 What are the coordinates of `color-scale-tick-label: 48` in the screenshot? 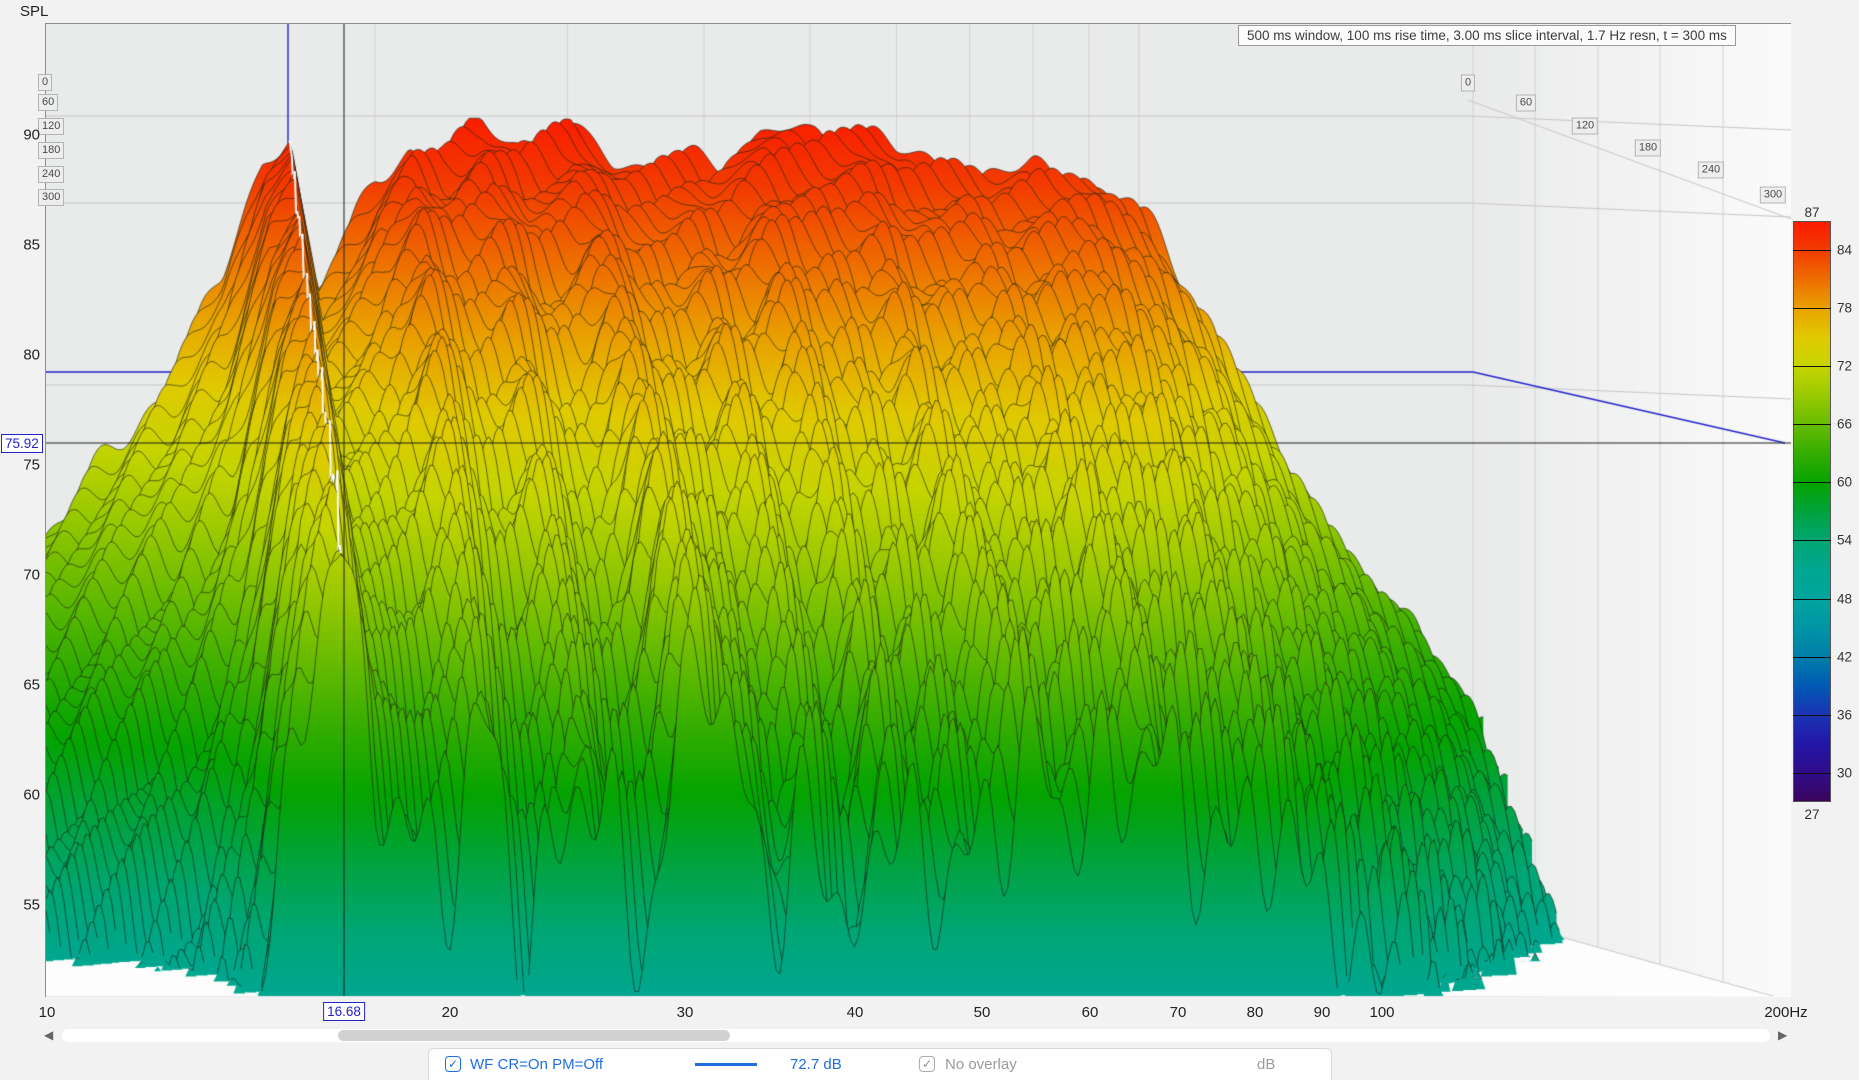 It's located at (1845, 599).